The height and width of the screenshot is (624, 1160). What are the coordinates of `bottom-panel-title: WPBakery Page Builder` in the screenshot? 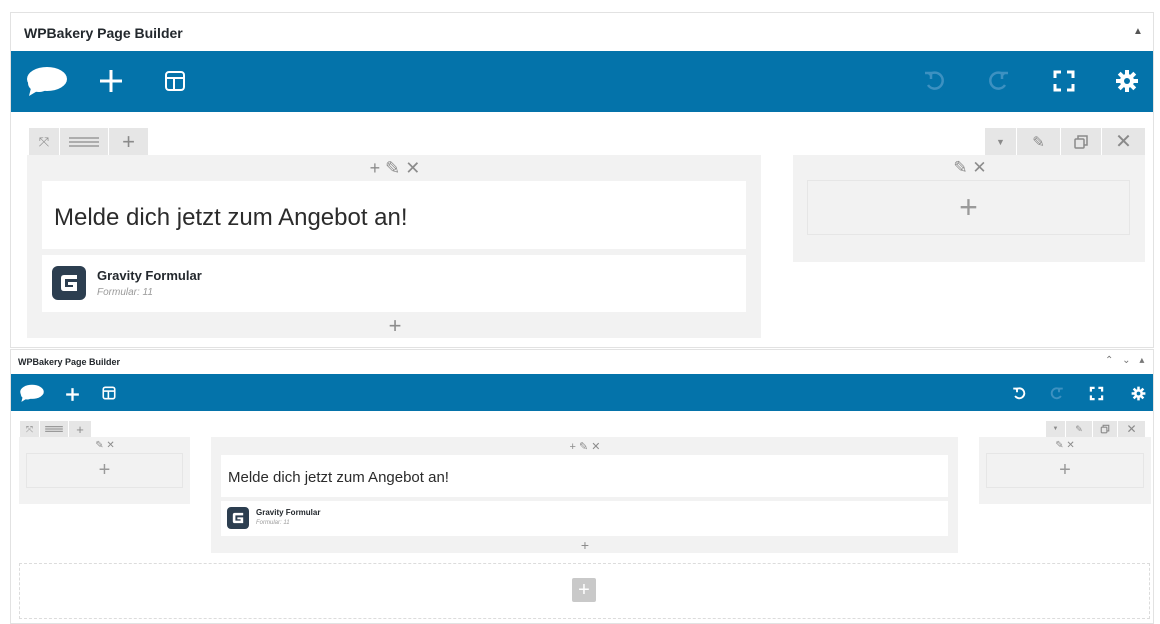 It's located at (69, 362).